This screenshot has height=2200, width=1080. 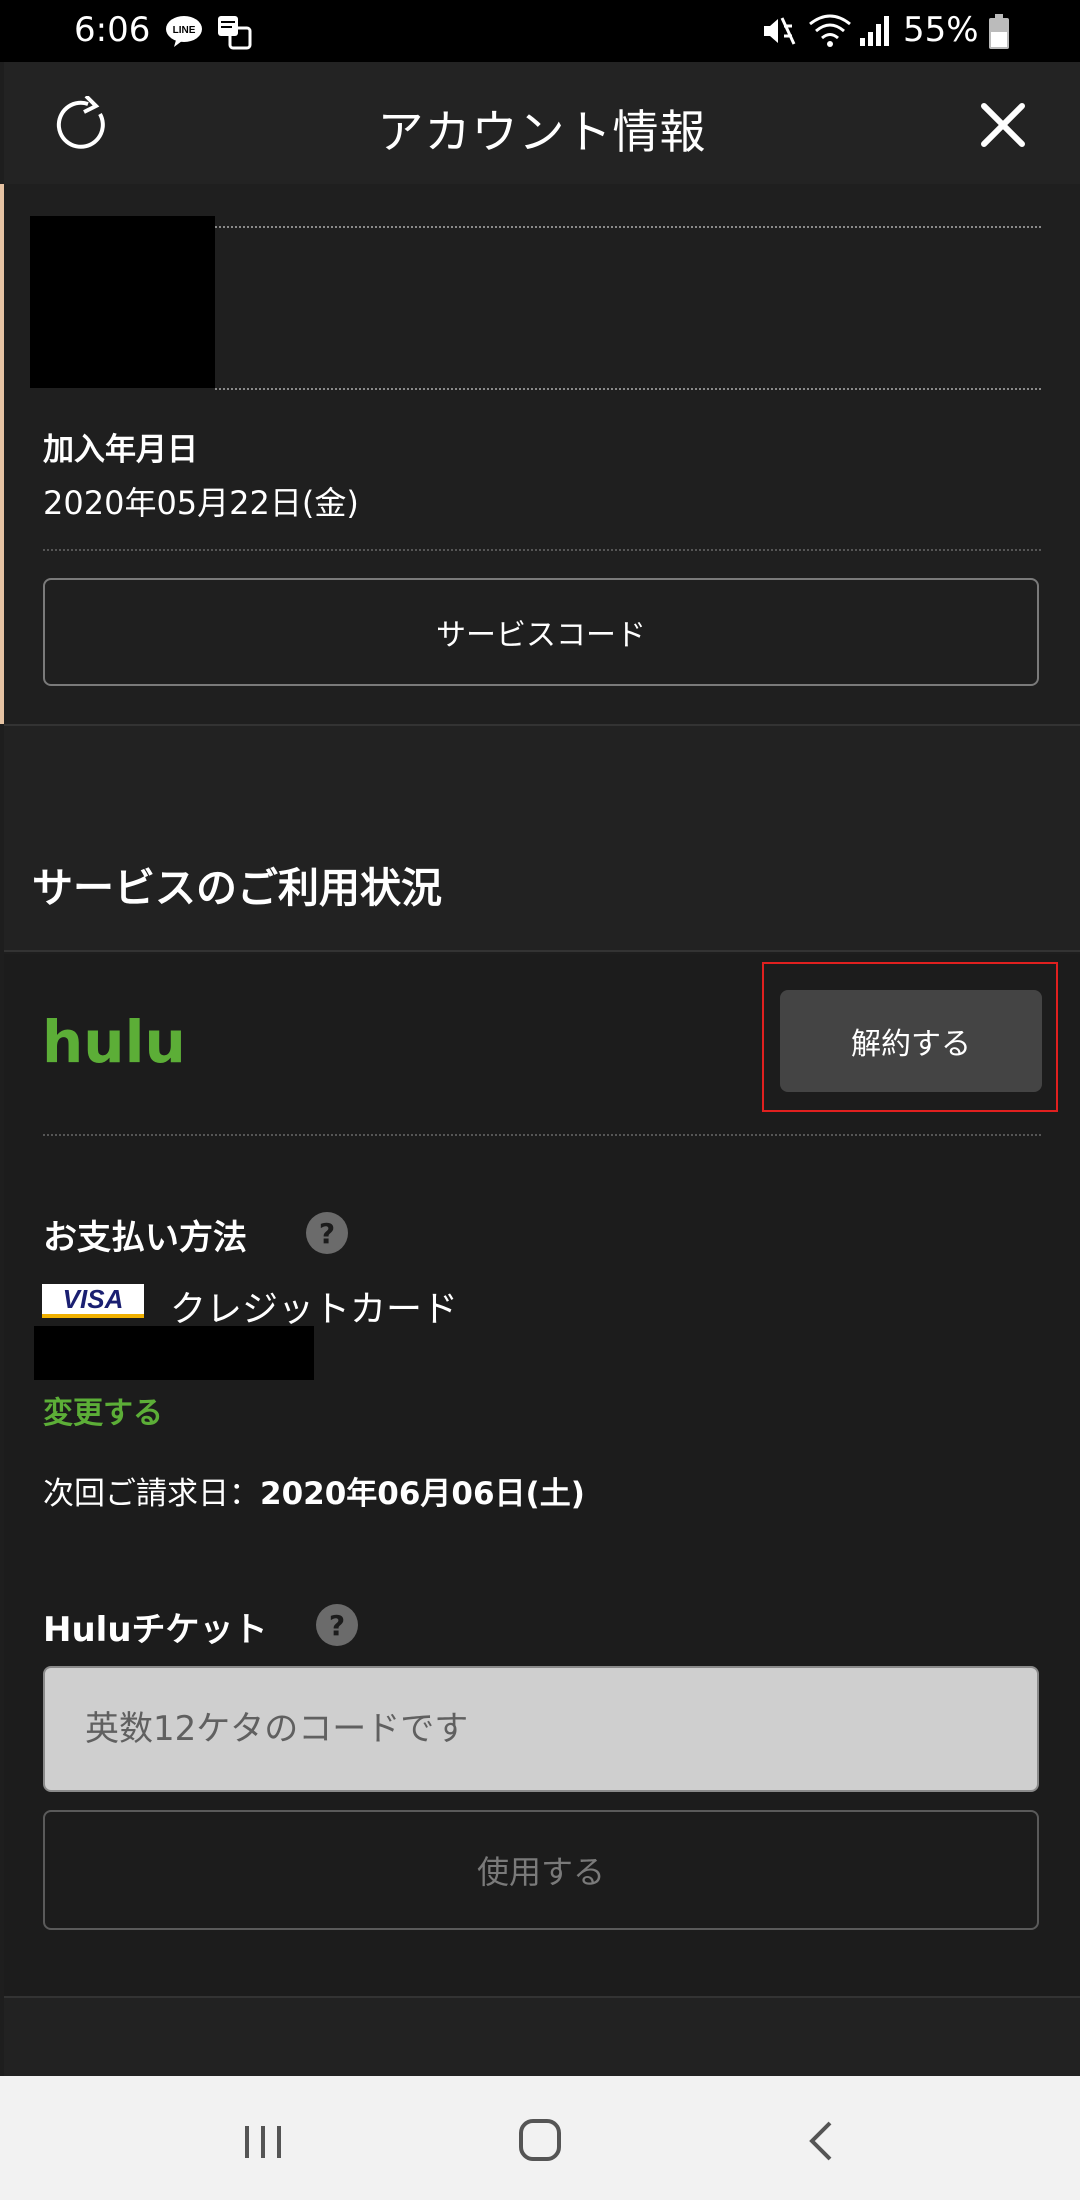 I want to click on next-billing-date: 2020年06月06日(土), so click(x=422, y=1494).